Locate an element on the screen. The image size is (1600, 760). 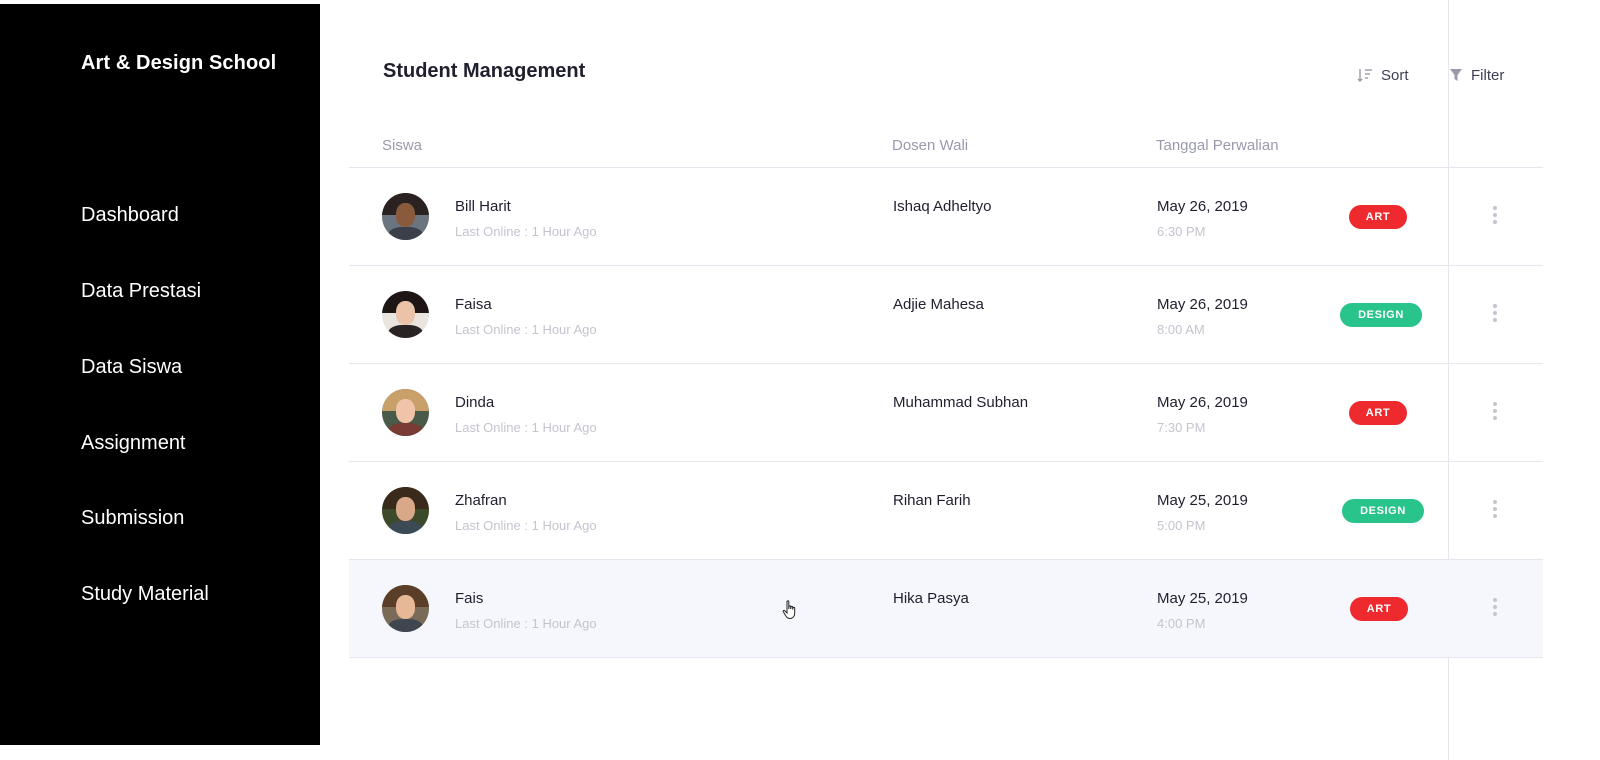
student-name: Fais is located at coordinates (469, 598).